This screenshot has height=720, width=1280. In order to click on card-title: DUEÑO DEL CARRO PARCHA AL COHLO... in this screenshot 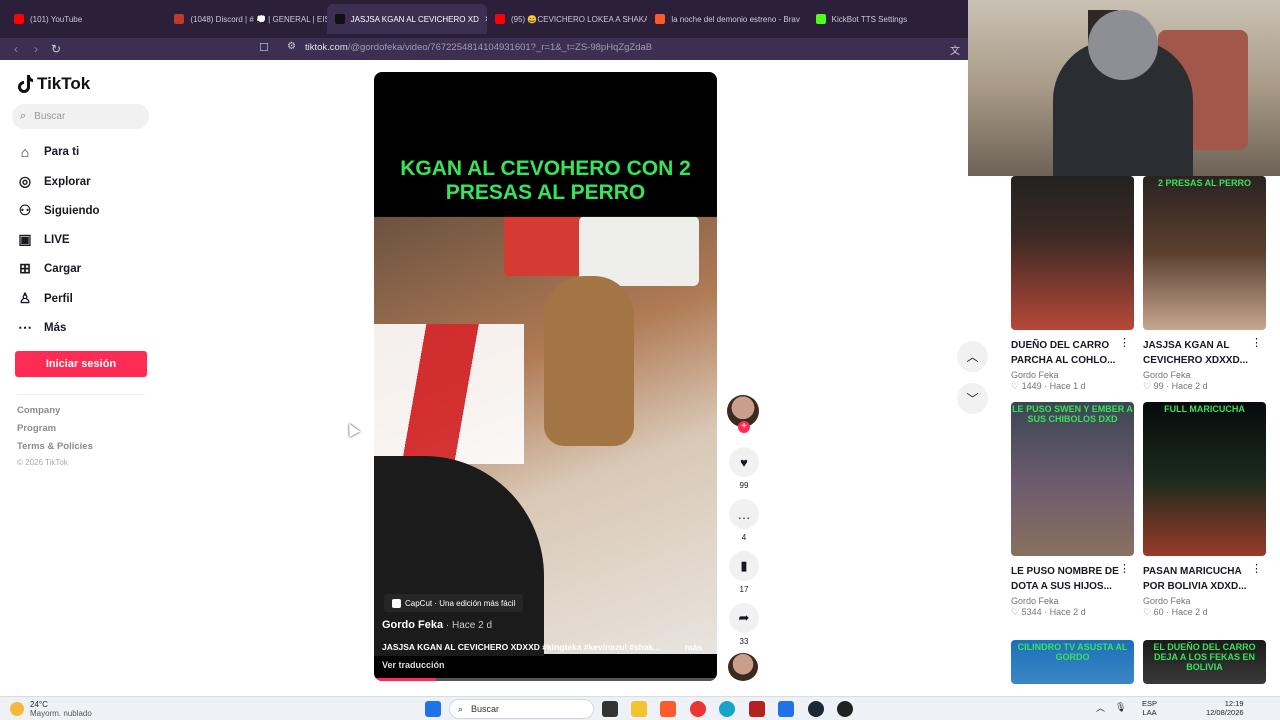, I will do `click(1067, 353)`.